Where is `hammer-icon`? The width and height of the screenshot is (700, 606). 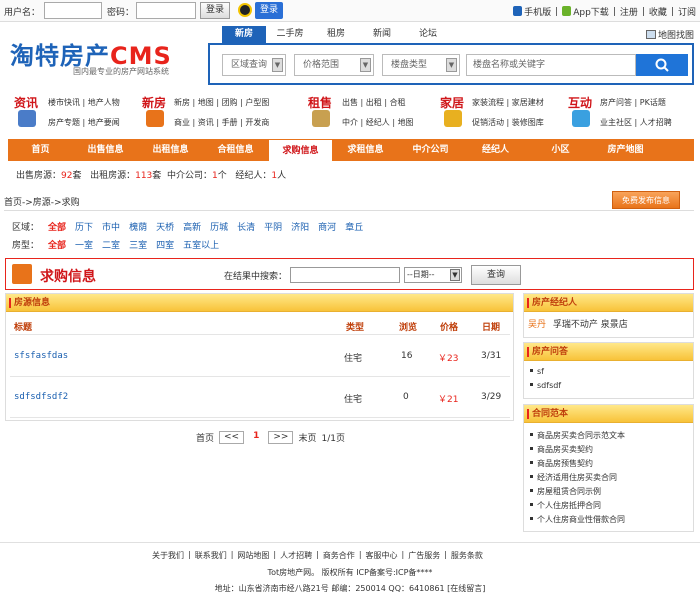
hammer-icon is located at coordinates (453, 118).